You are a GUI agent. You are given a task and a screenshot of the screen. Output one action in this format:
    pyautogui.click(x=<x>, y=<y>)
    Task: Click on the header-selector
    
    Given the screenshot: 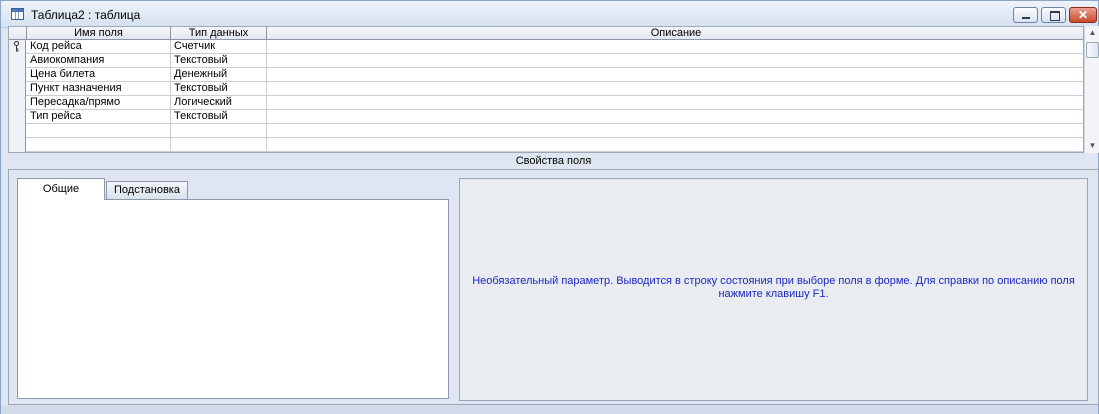 What is the action you would take?
    pyautogui.click(x=18, y=33)
    